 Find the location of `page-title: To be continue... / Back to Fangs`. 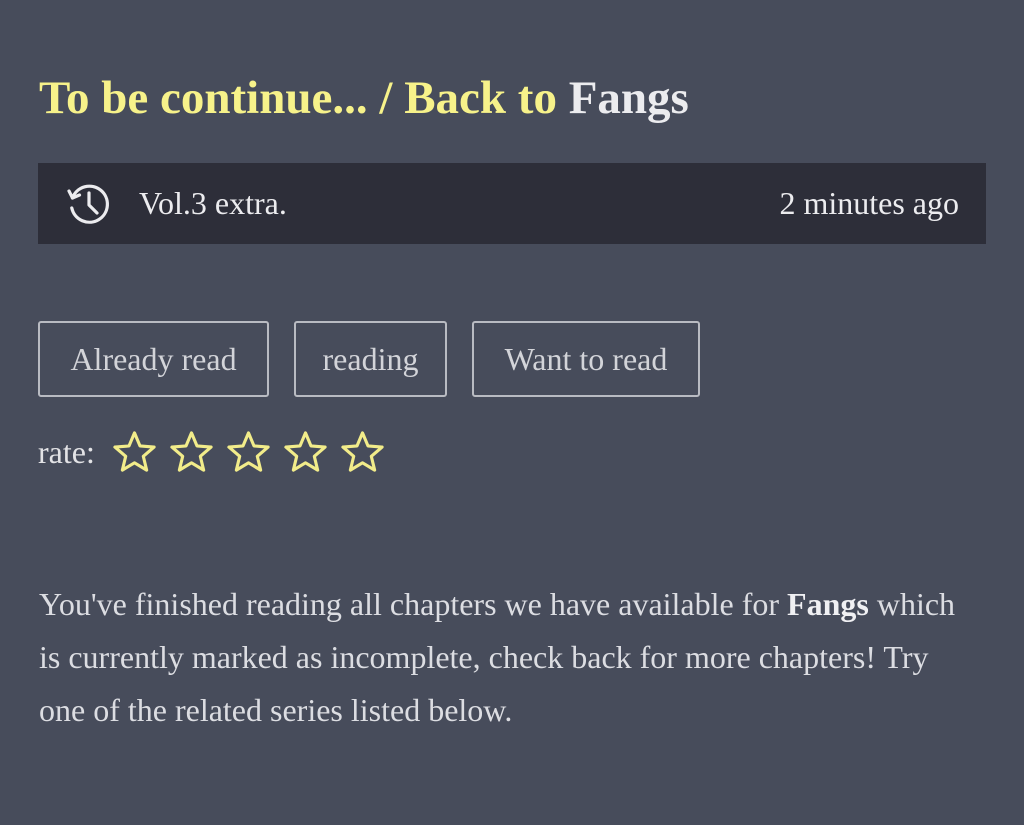

page-title: To be continue... / Back to Fangs is located at coordinates (364, 98).